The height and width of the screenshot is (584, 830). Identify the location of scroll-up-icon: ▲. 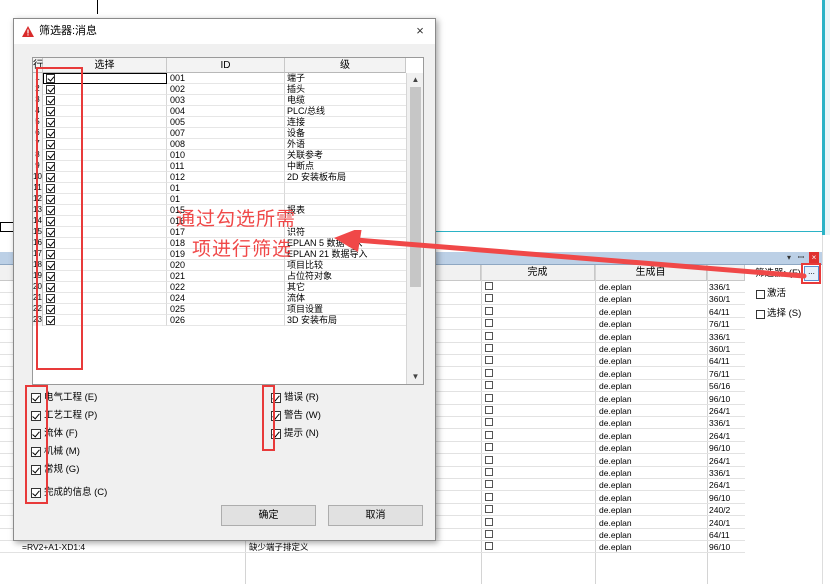
(415, 80).